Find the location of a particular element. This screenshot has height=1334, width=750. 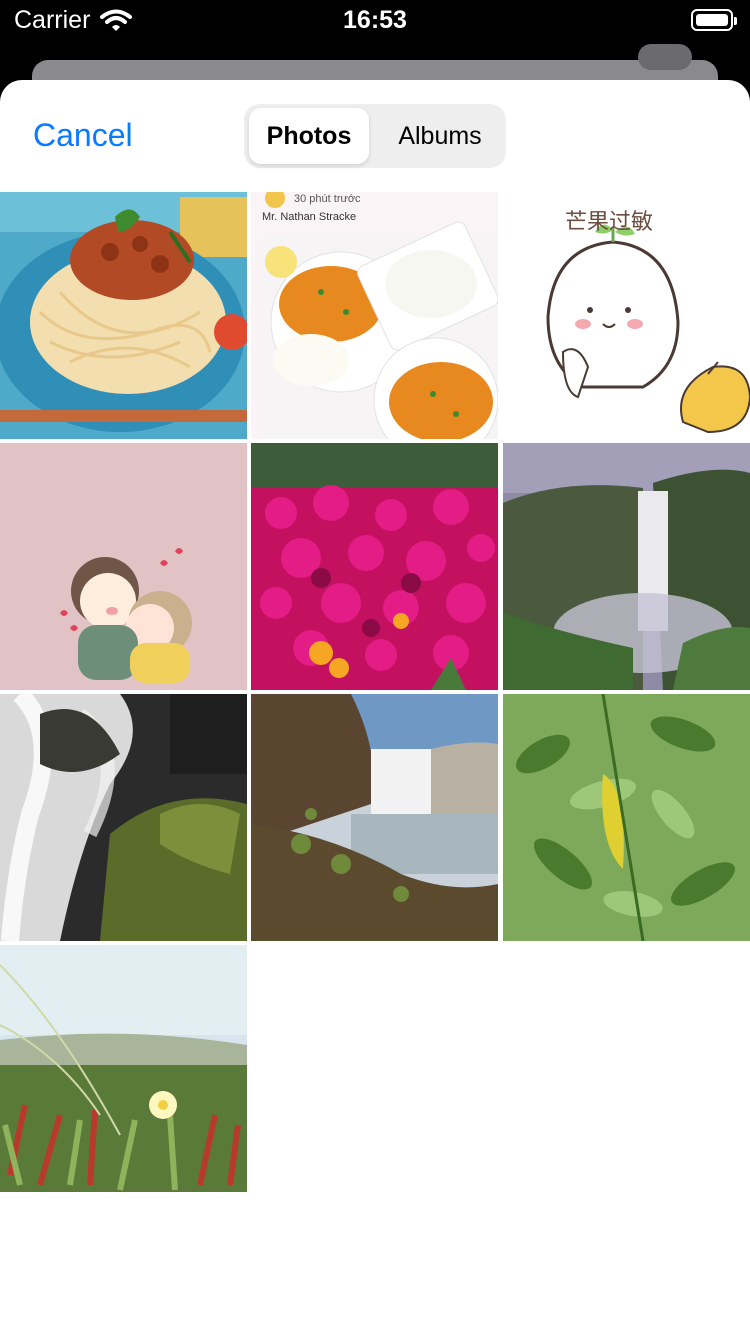

photo-waterfall-longexposure is located at coordinates (123, 817).